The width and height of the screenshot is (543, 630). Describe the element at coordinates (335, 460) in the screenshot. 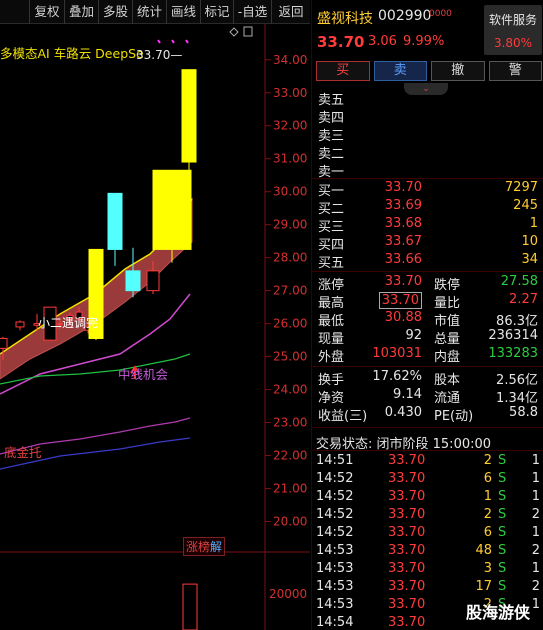

I see `tick-time: 14:51` at that location.